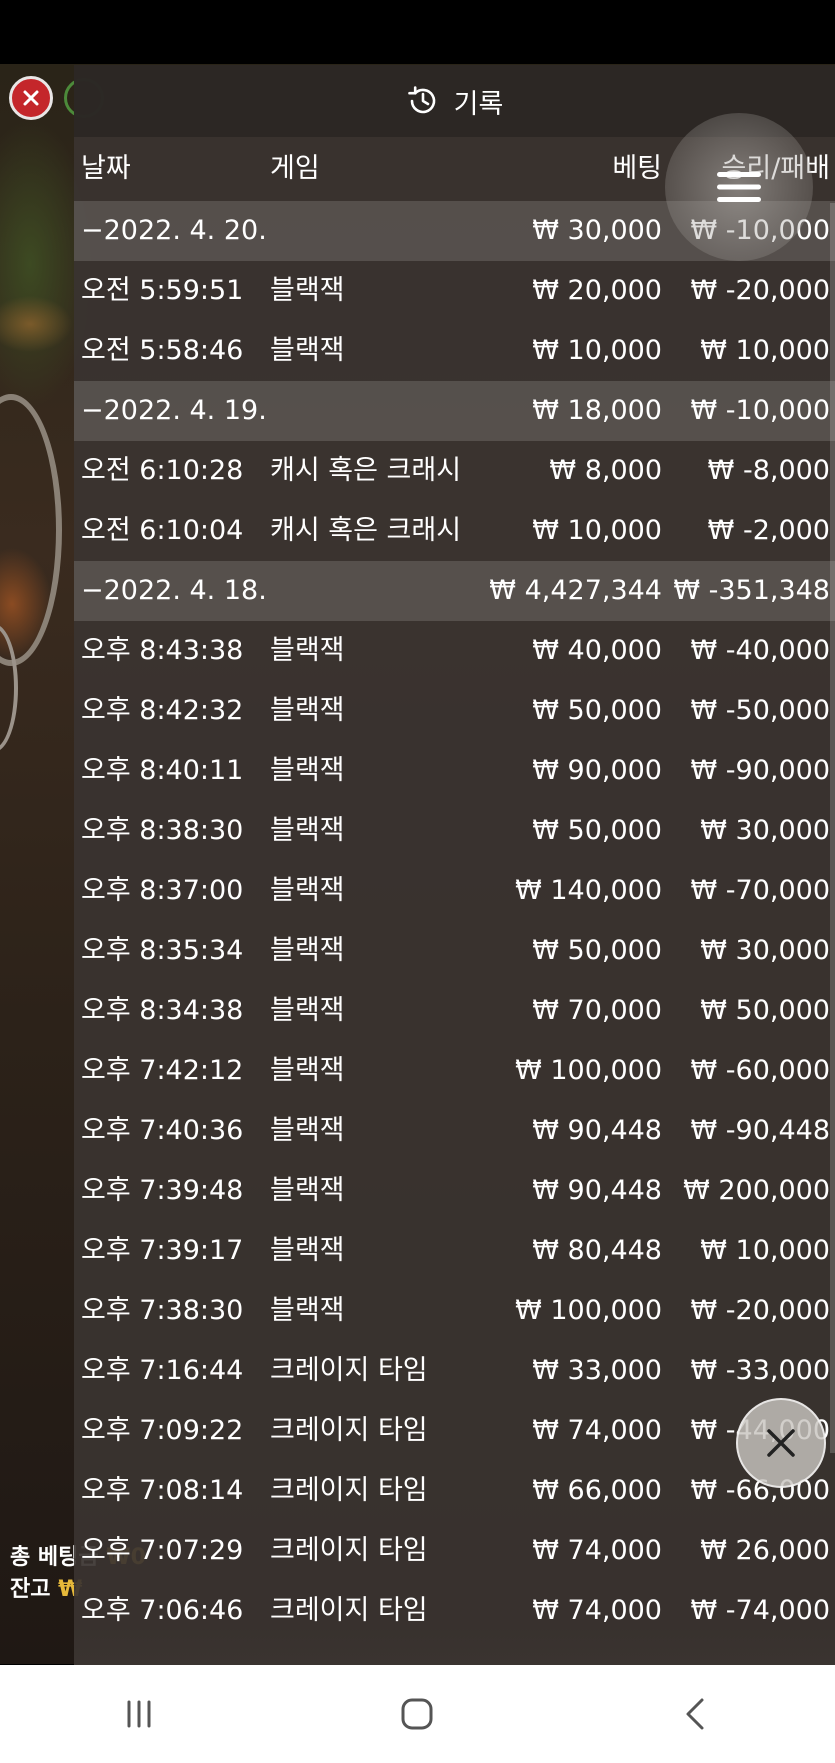 This screenshot has height=1763, width=835. Describe the element at coordinates (597, 530) in the screenshot. I see `row-bet: ₩ 10,000` at that location.